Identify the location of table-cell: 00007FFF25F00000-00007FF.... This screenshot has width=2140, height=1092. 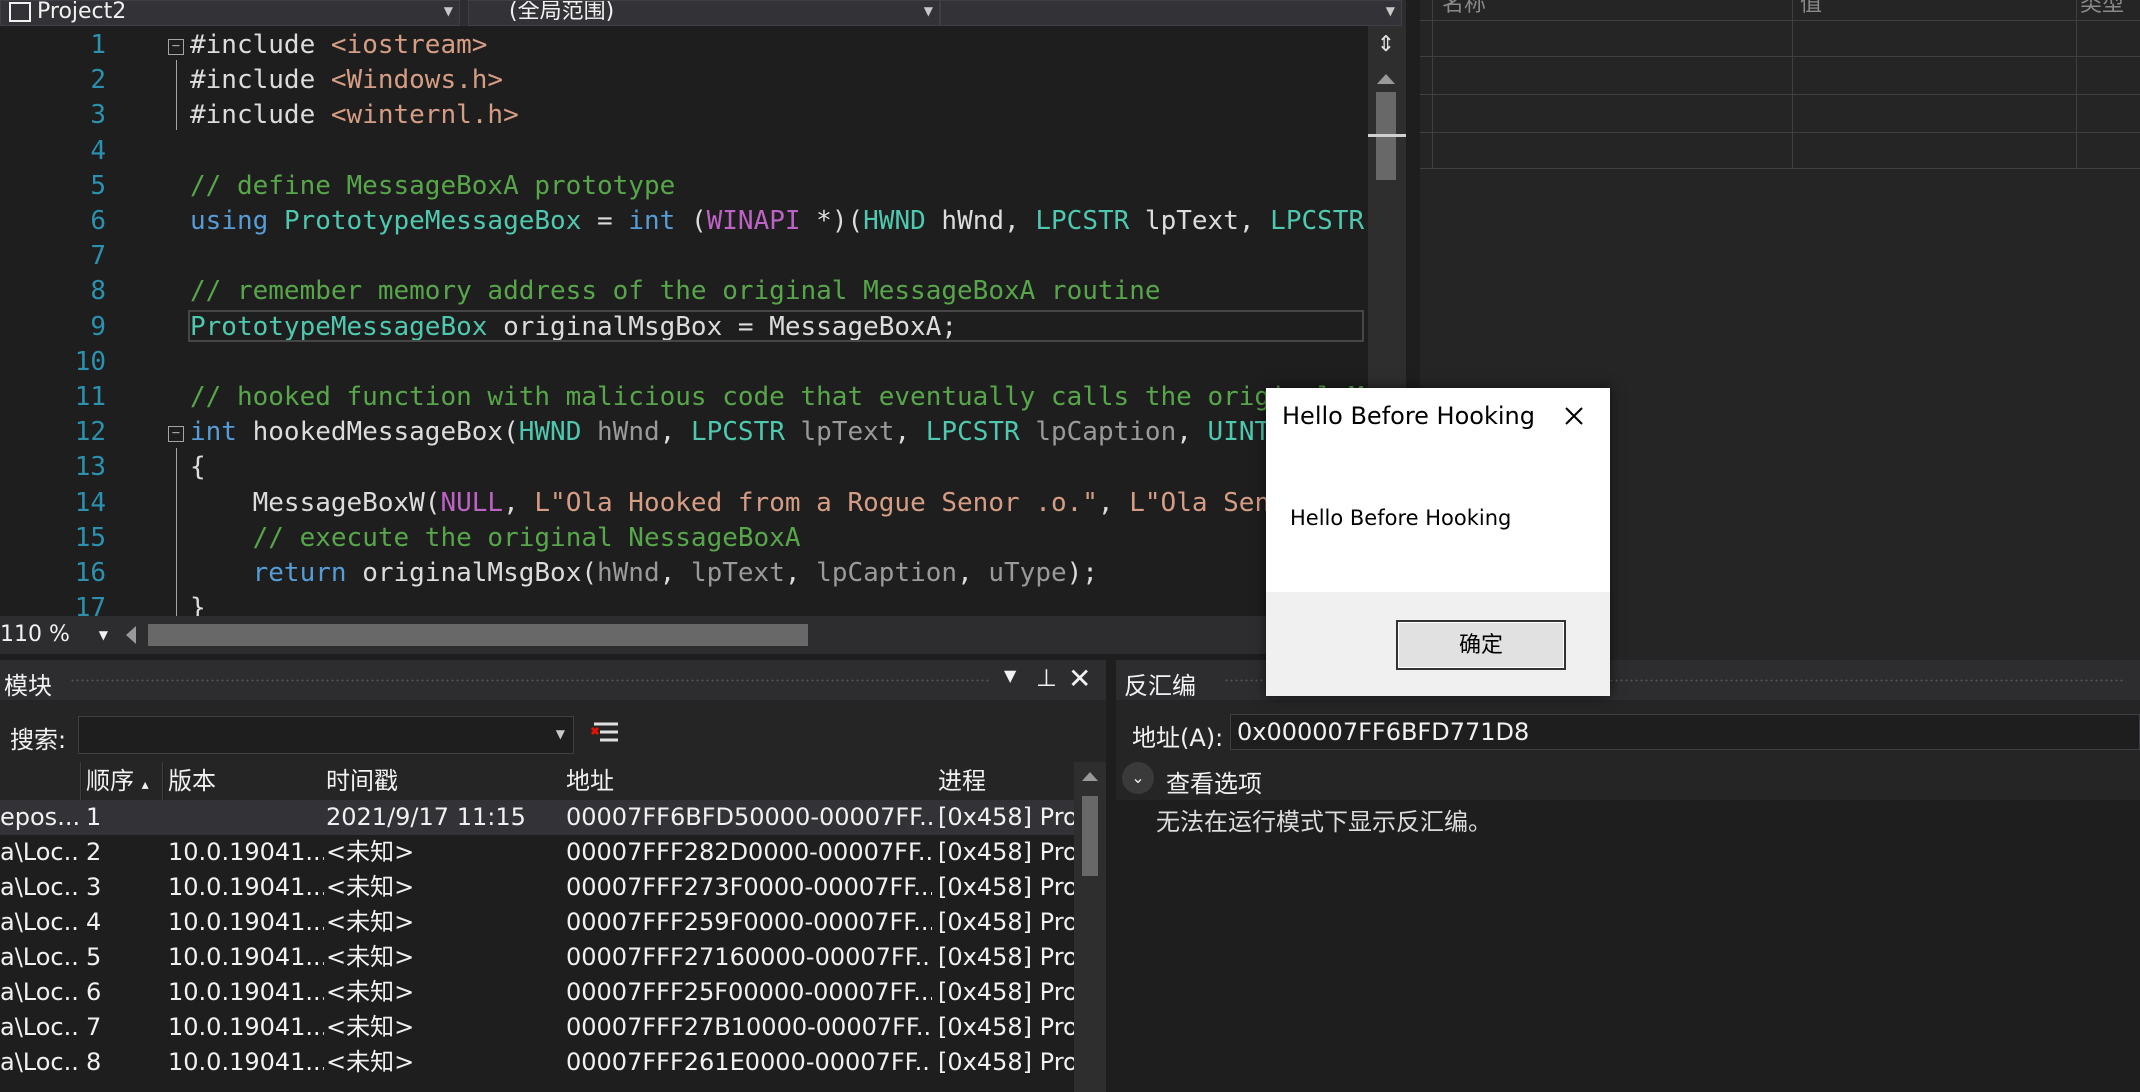
(749, 992).